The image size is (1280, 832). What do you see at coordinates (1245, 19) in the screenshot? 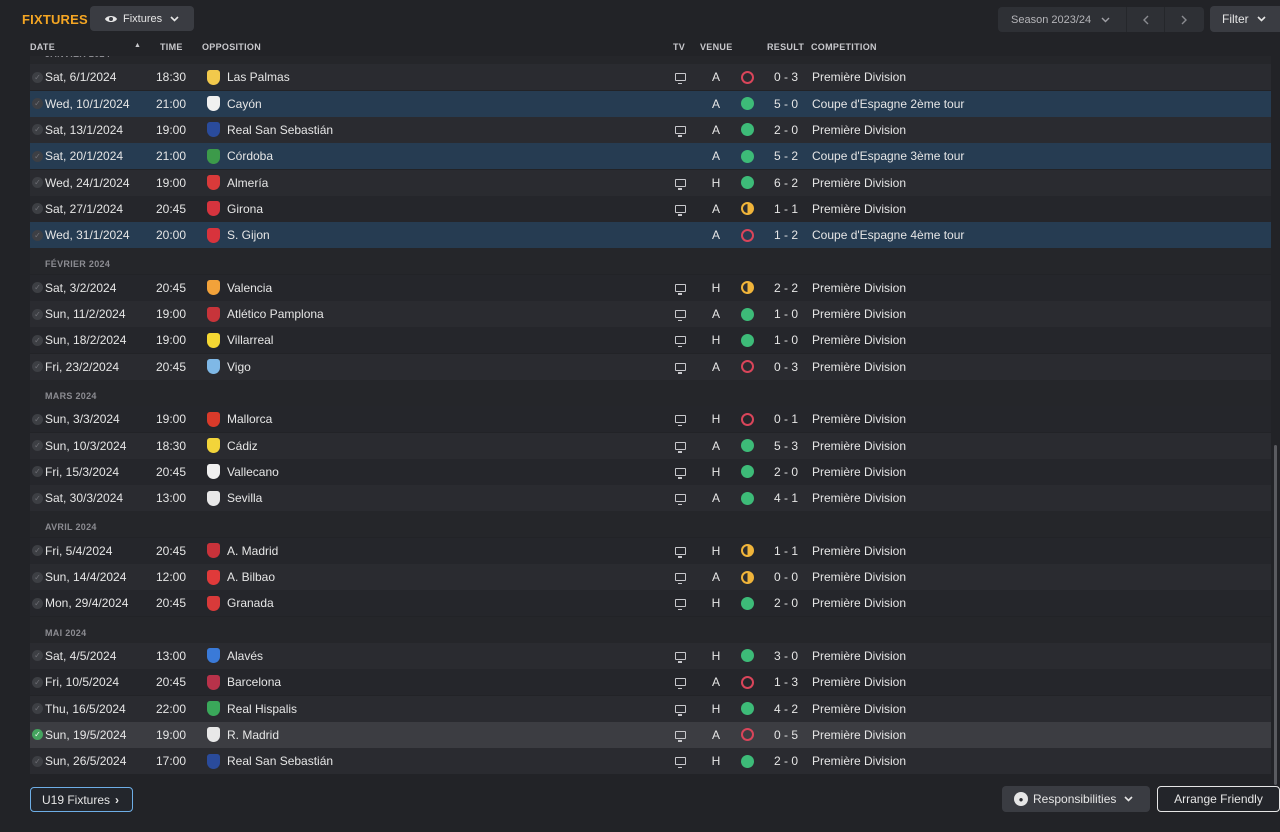
I see `filter-button: Filter` at bounding box center [1245, 19].